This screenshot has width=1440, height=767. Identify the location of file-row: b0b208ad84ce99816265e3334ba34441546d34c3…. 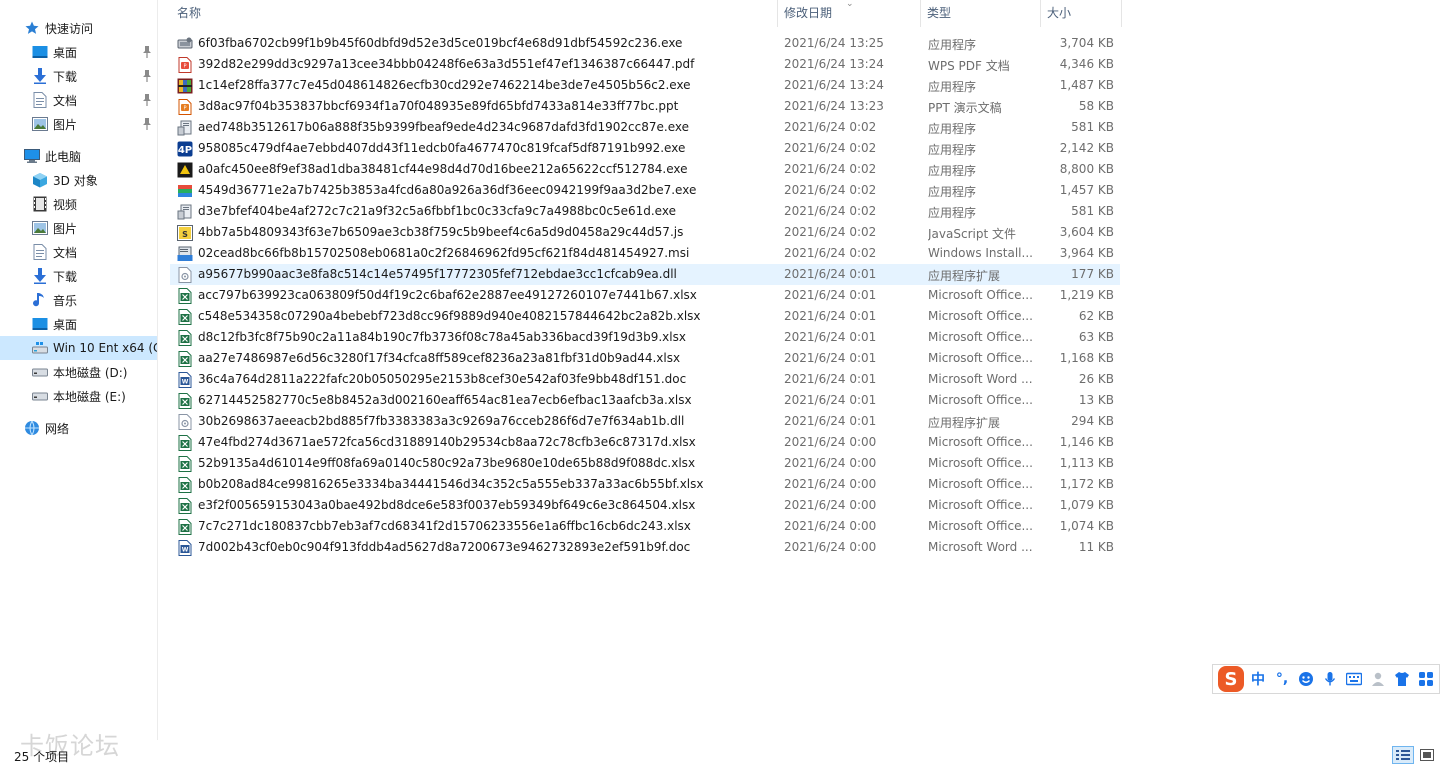
(645, 484).